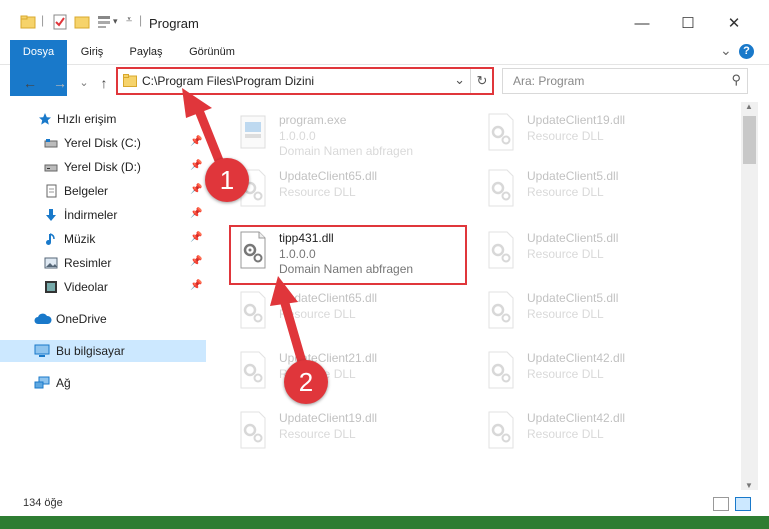 The width and height of the screenshot is (769, 529). Describe the element at coordinates (103, 383) in the screenshot. I see `sidebar-item-network: Ağ` at that location.